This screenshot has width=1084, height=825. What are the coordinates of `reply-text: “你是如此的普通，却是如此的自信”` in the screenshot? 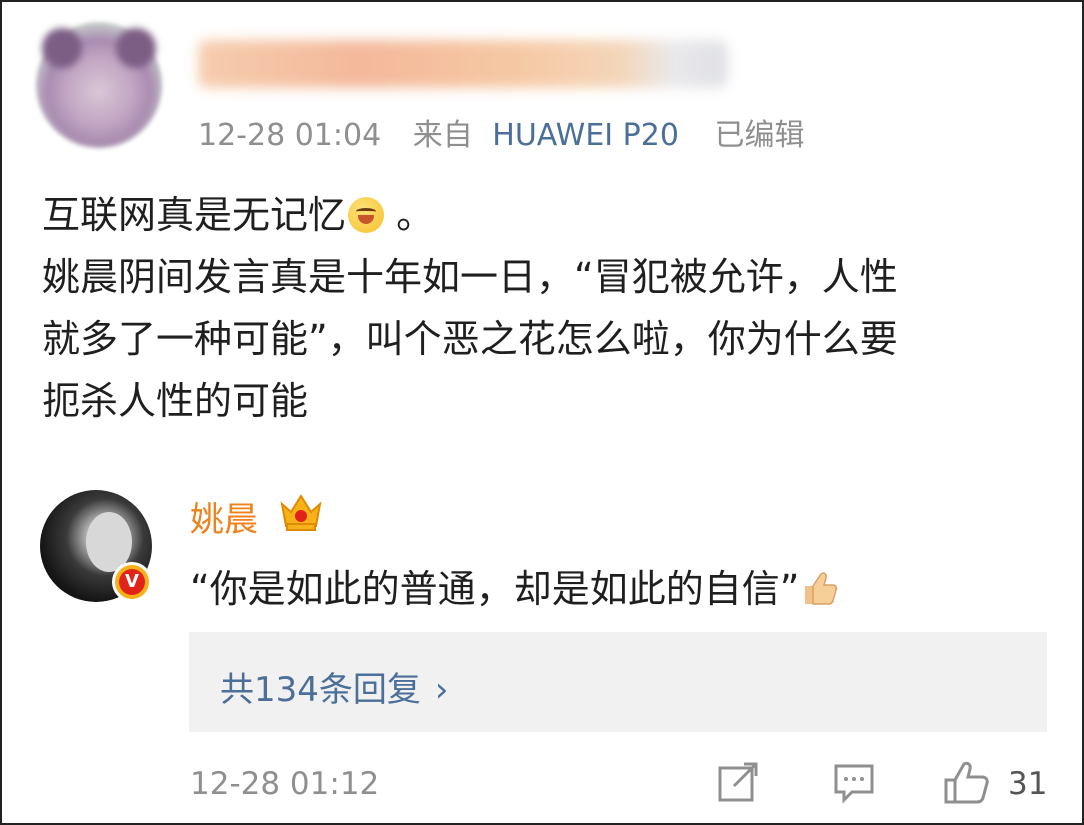 It's located at (514, 585).